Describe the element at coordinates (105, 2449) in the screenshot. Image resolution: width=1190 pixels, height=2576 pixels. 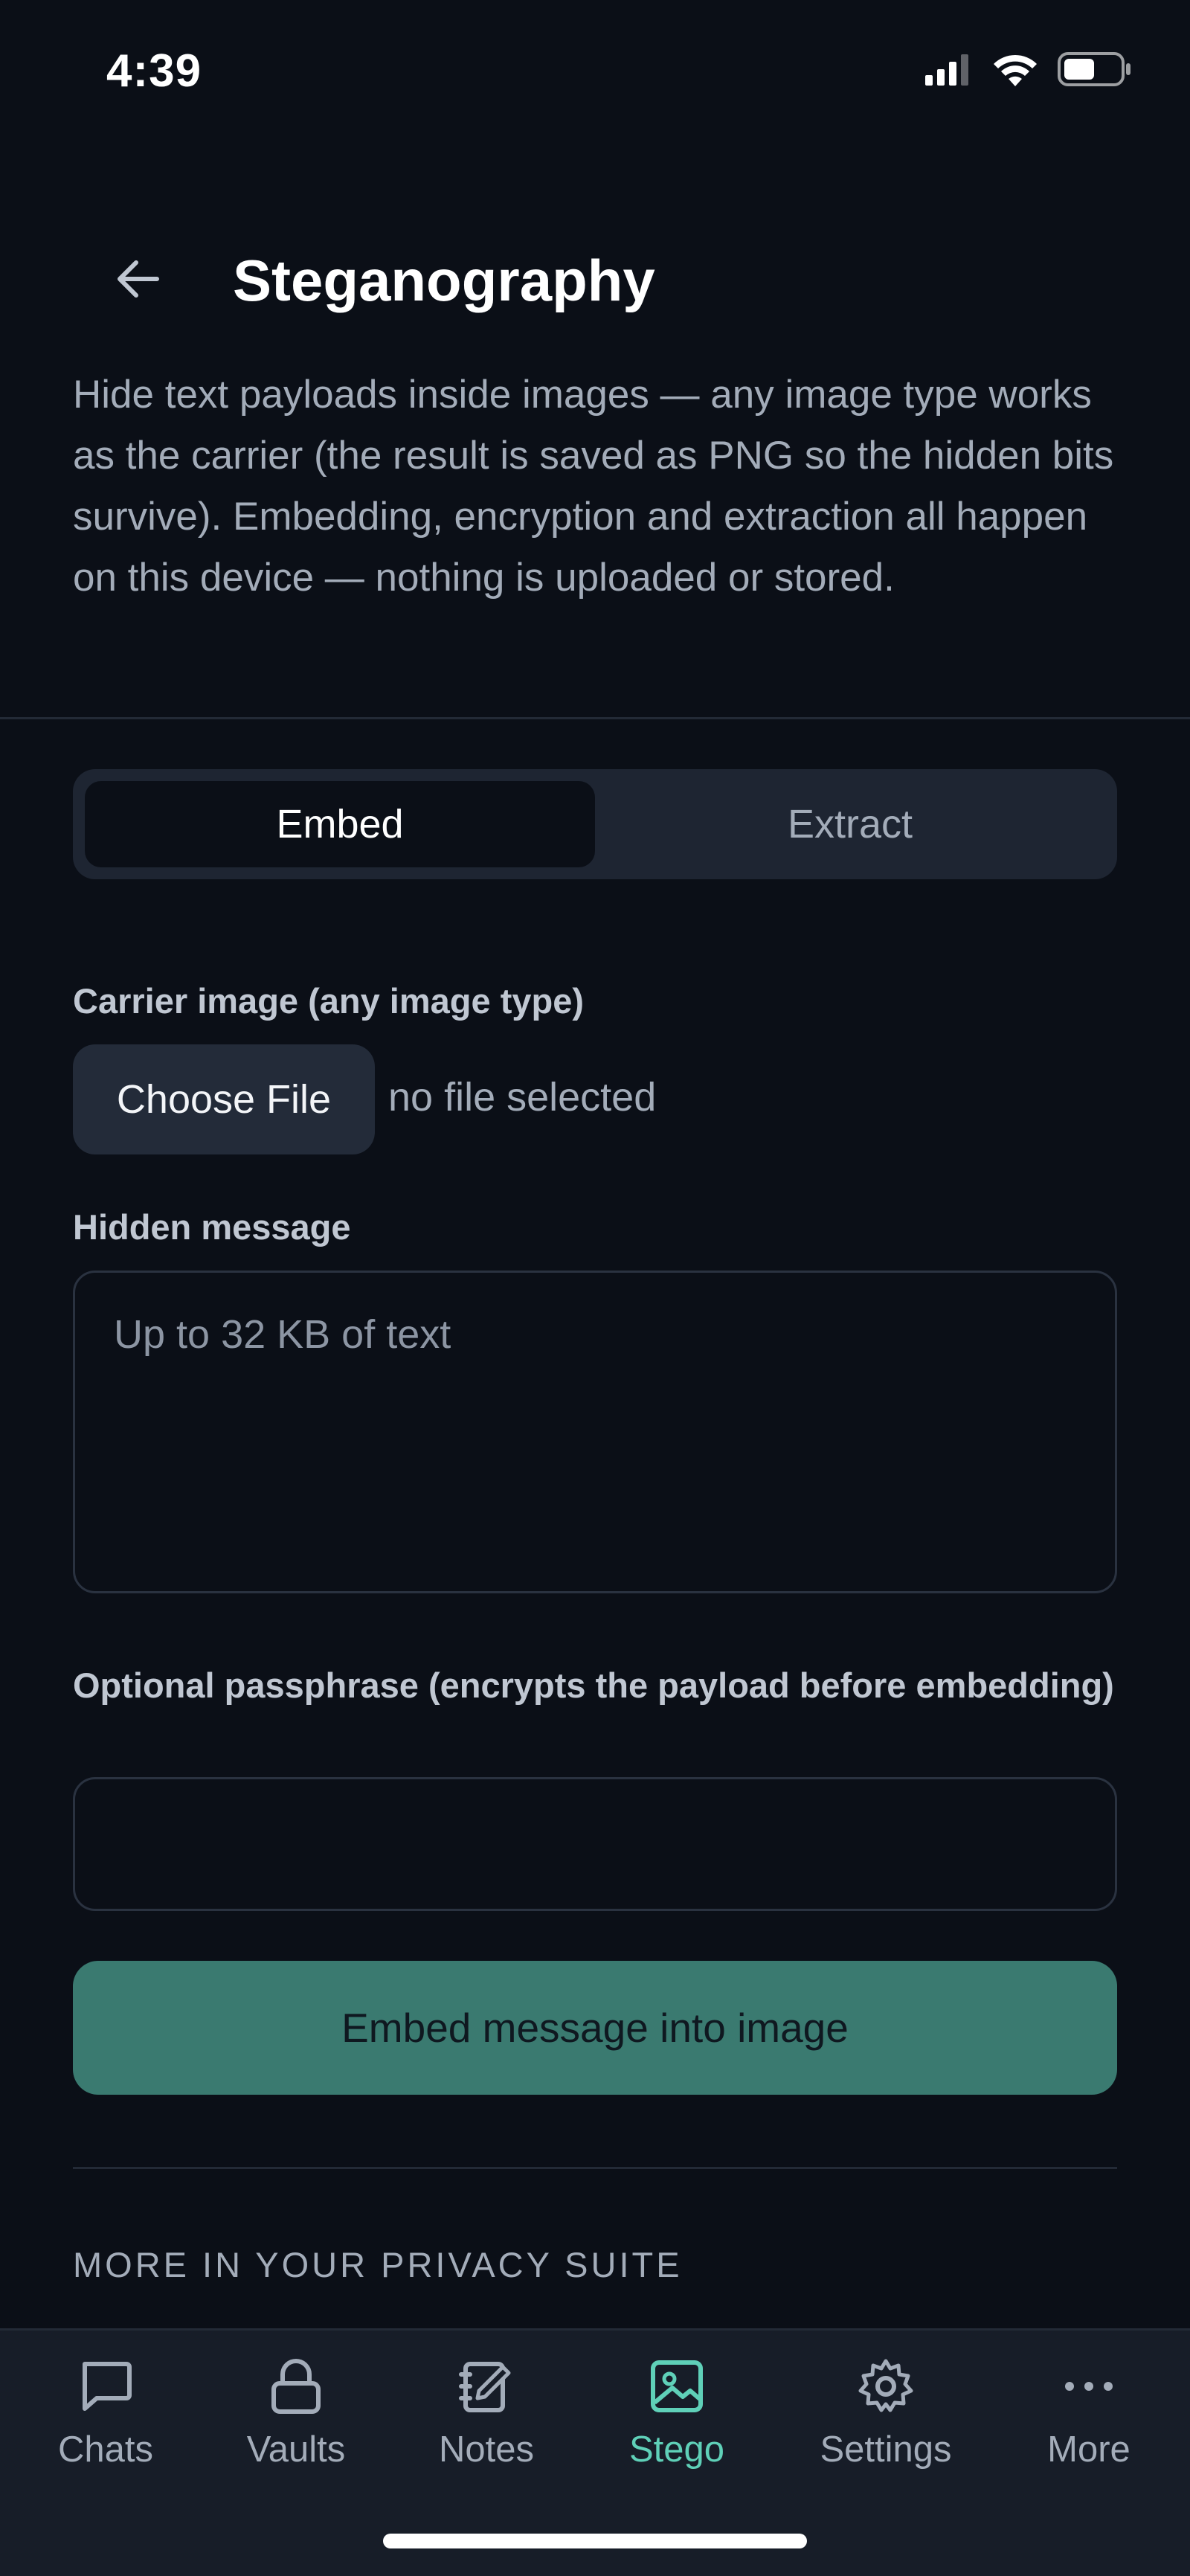
I see `tab-chats-label: Chats` at that location.